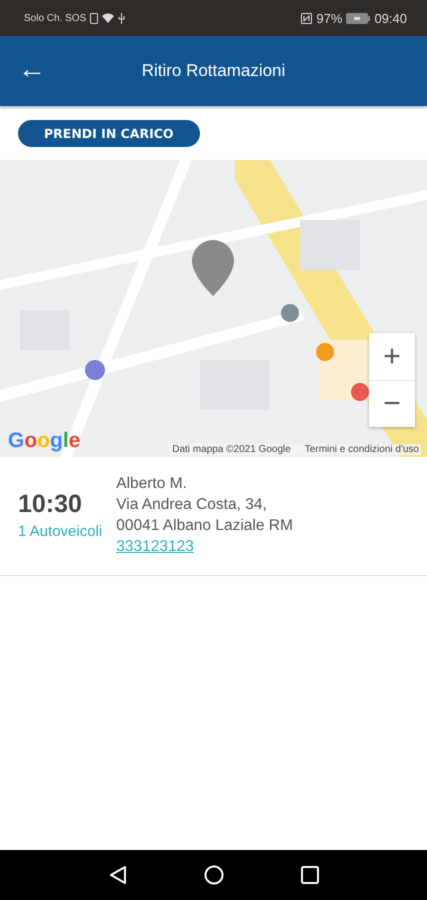  What do you see at coordinates (50, 504) in the screenshot?
I see `pickup-time: 10:30` at bounding box center [50, 504].